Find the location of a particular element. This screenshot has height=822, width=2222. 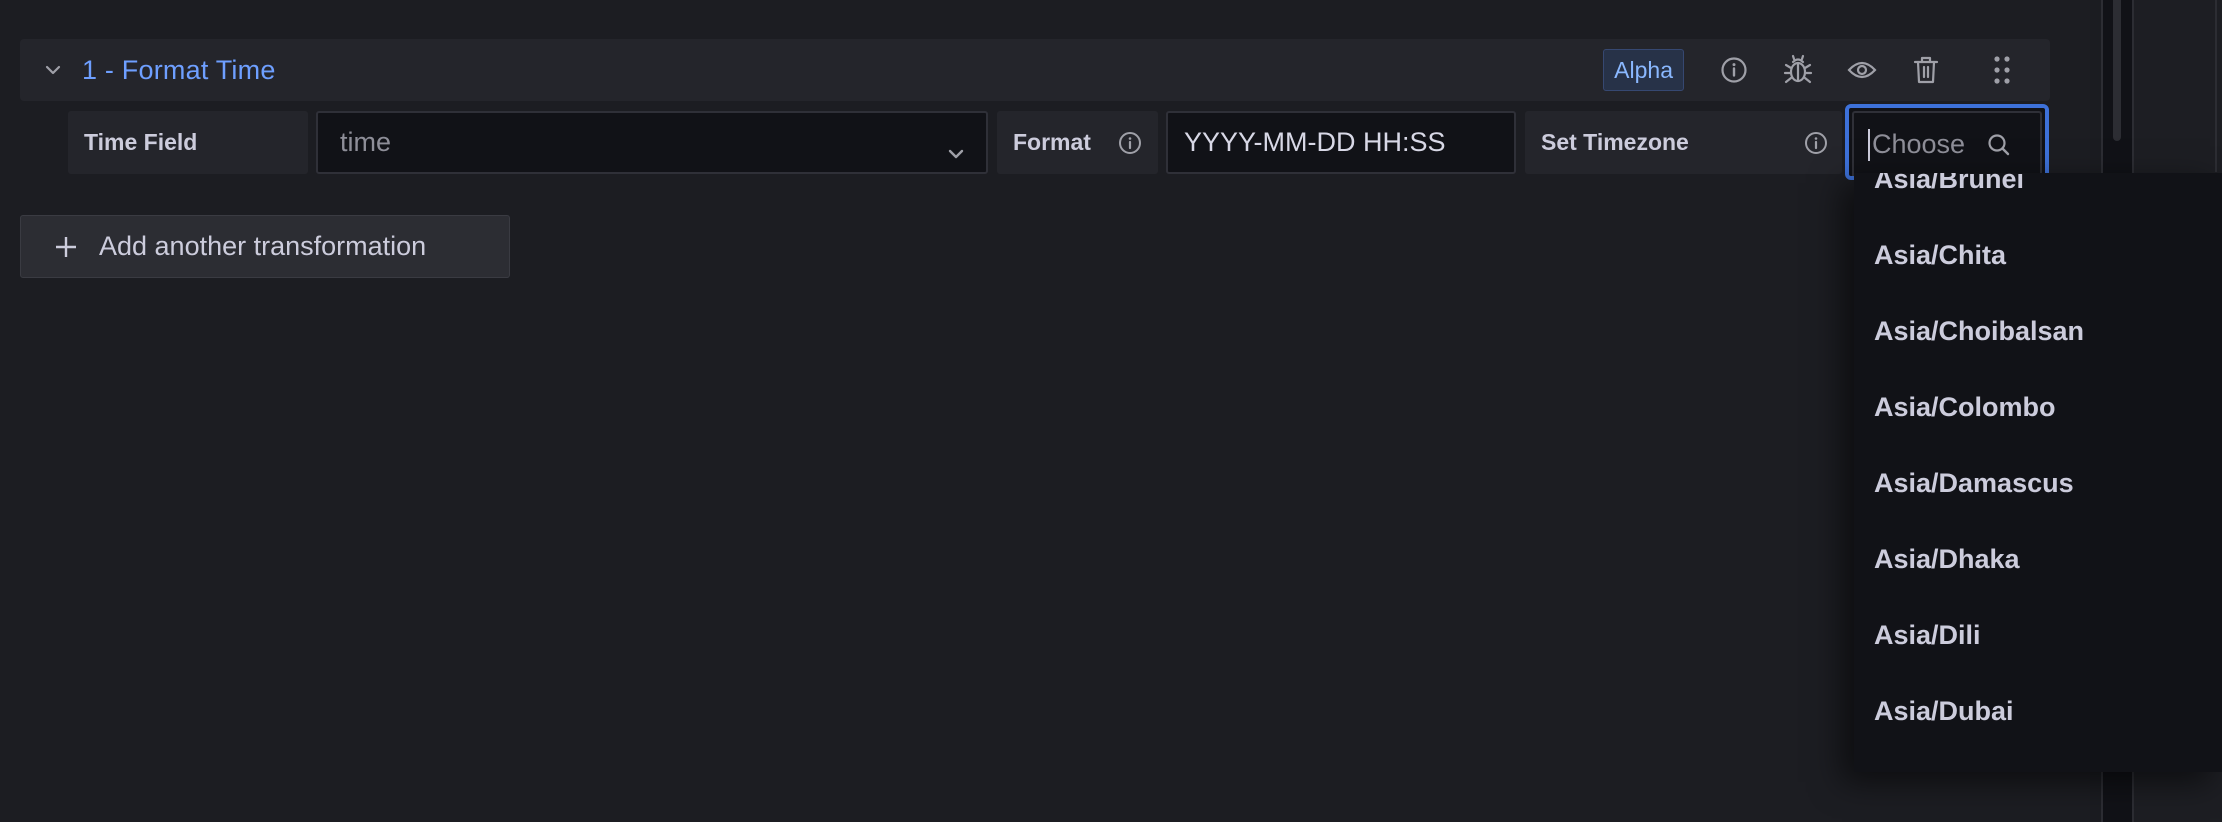

timezone-option: Asia/Dubai is located at coordinates (2038, 711).